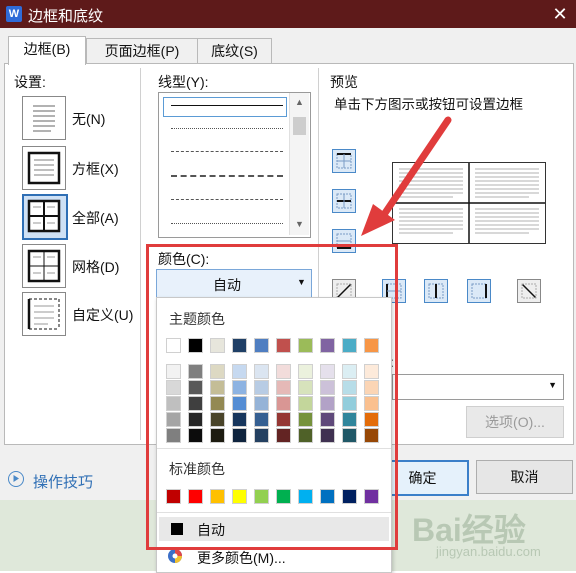 The width and height of the screenshot is (576, 573). I want to click on preview-heading: 预览, so click(344, 82).